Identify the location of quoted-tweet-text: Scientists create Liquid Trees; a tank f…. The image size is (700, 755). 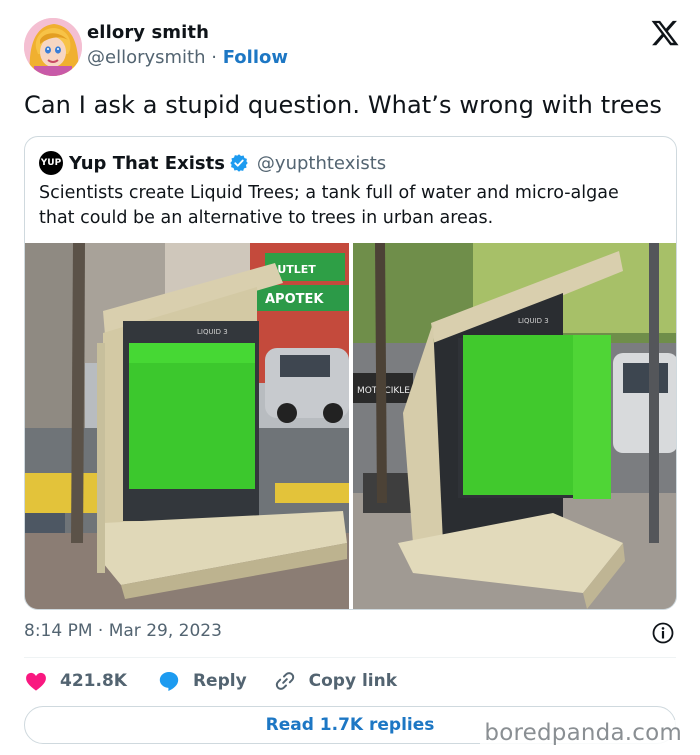
(329, 205).